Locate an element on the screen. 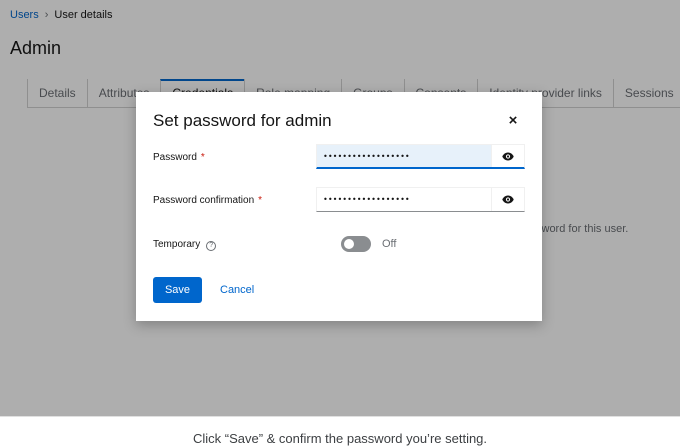 The image size is (680, 446). password-confirmation-input is located at coordinates (404, 199).